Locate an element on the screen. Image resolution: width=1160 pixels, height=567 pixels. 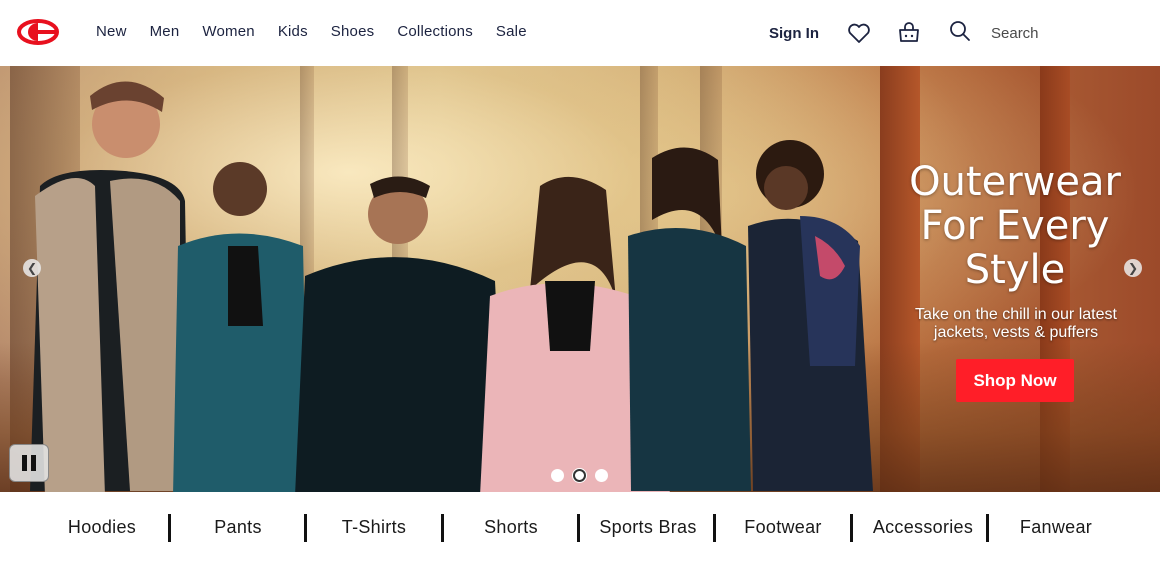
category-hoodies: Hoodies is located at coordinates (102, 527).